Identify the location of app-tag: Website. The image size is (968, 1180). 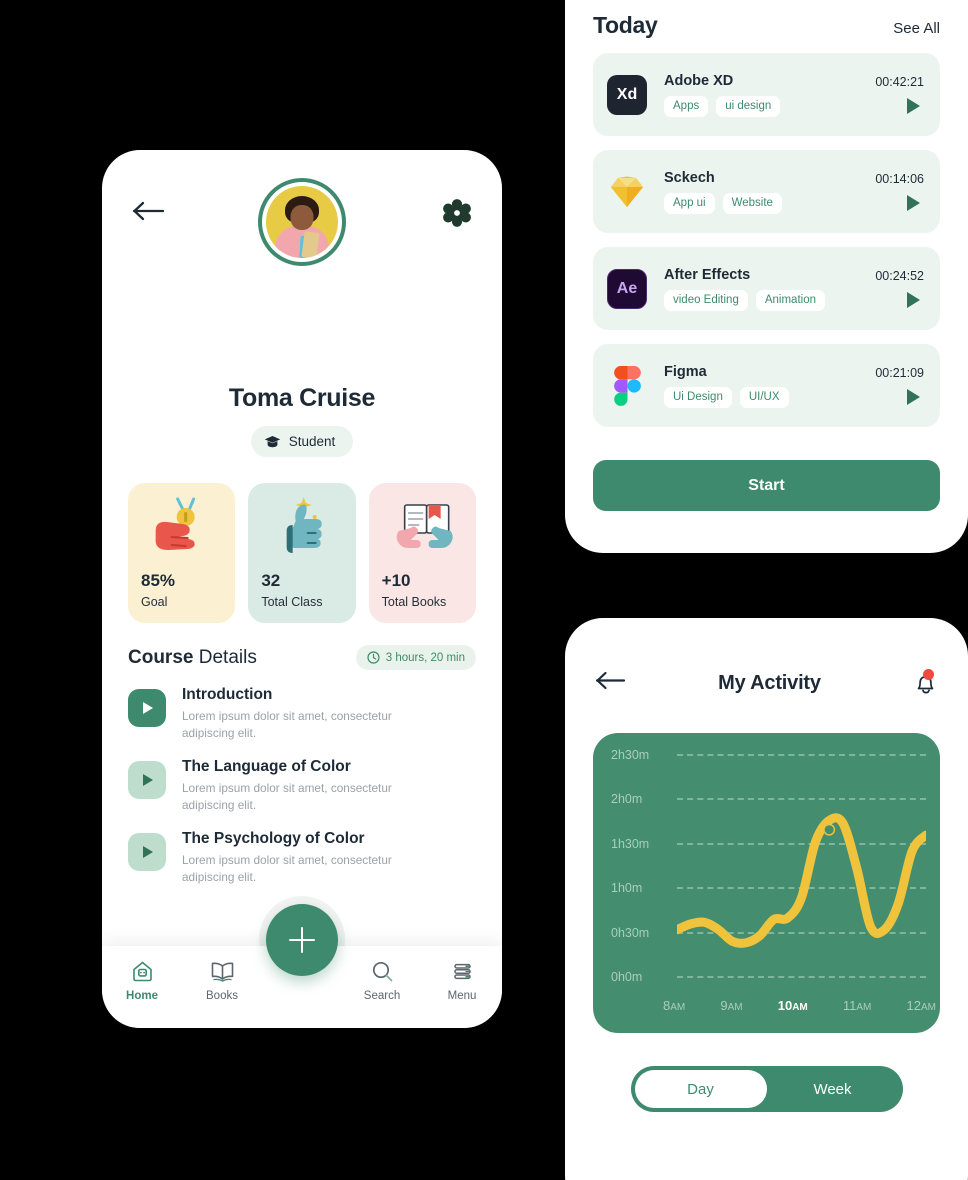
(752, 203).